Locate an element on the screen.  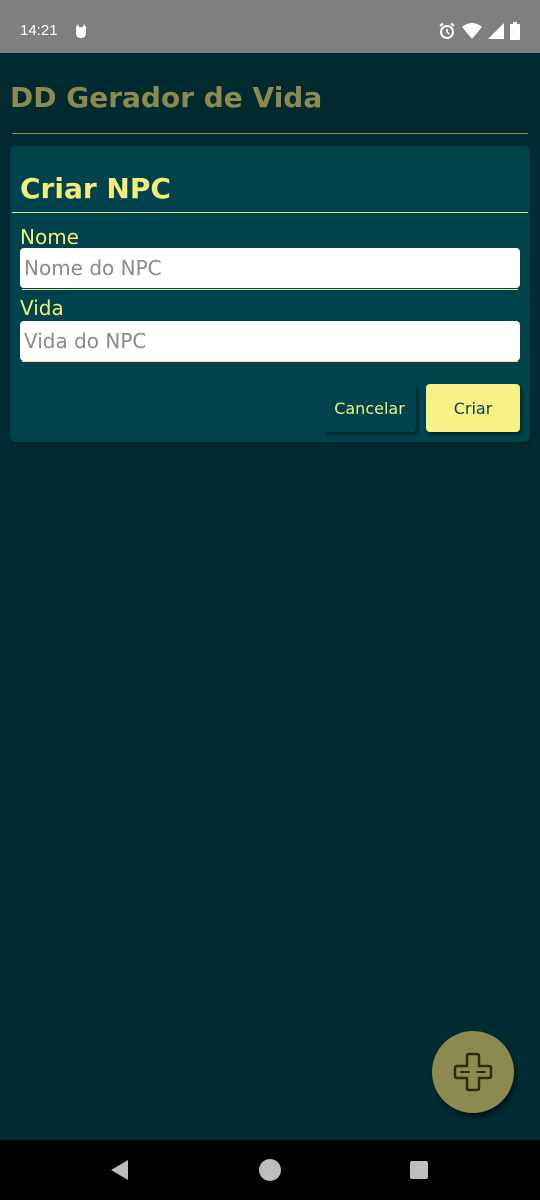
recents-icon is located at coordinates (419, 1170).